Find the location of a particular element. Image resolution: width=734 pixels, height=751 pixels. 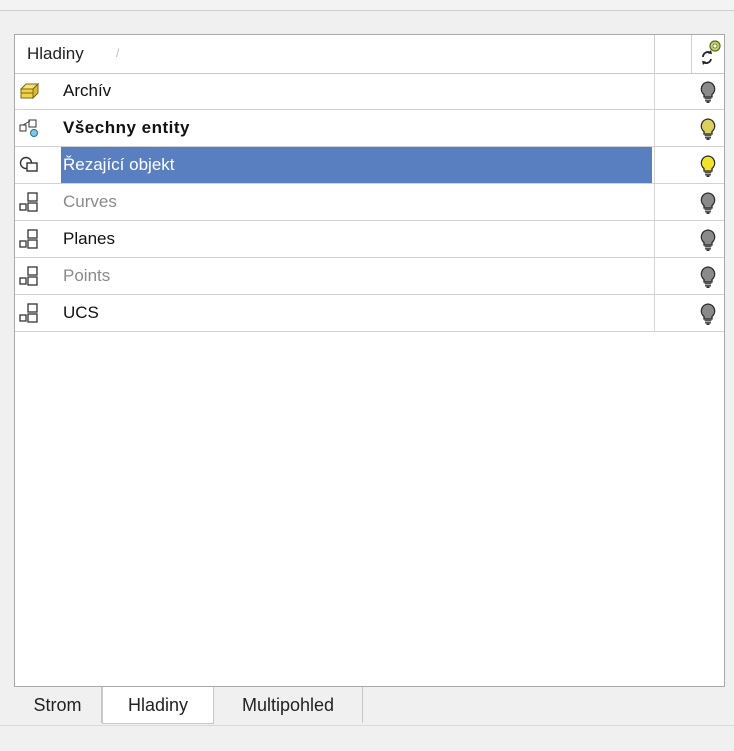

layer-row: Řezající objekt is located at coordinates (369, 165).